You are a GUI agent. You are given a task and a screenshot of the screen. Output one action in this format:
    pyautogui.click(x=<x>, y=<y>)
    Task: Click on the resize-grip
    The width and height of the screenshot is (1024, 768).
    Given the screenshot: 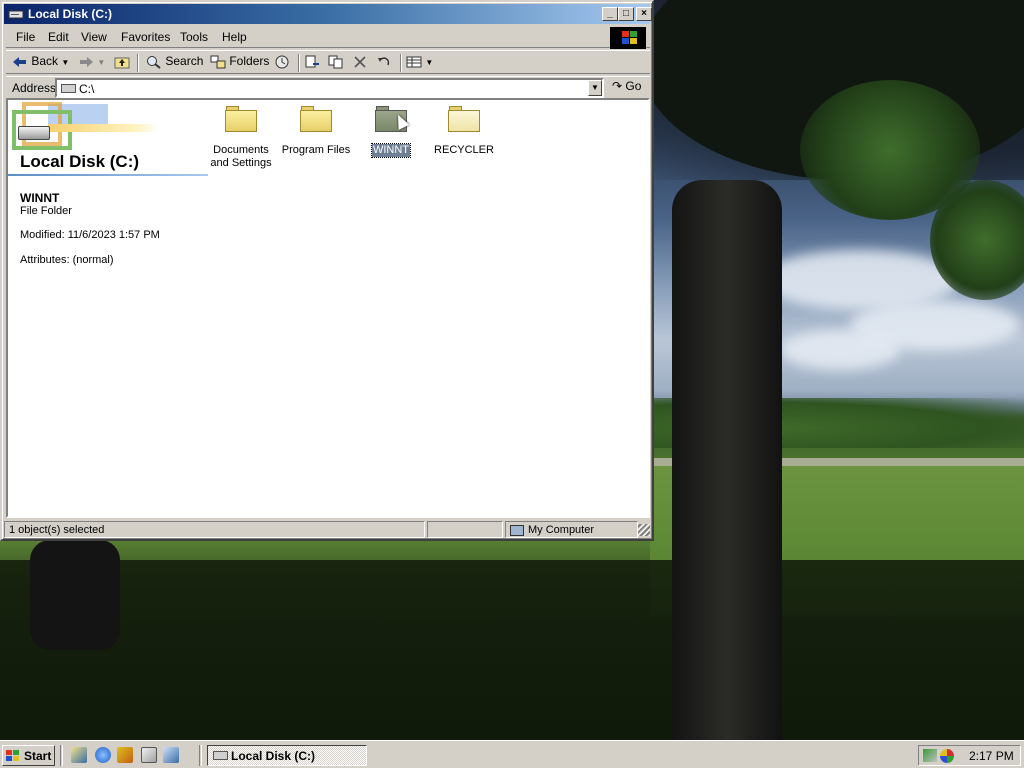 What is the action you would take?
    pyautogui.click(x=644, y=530)
    